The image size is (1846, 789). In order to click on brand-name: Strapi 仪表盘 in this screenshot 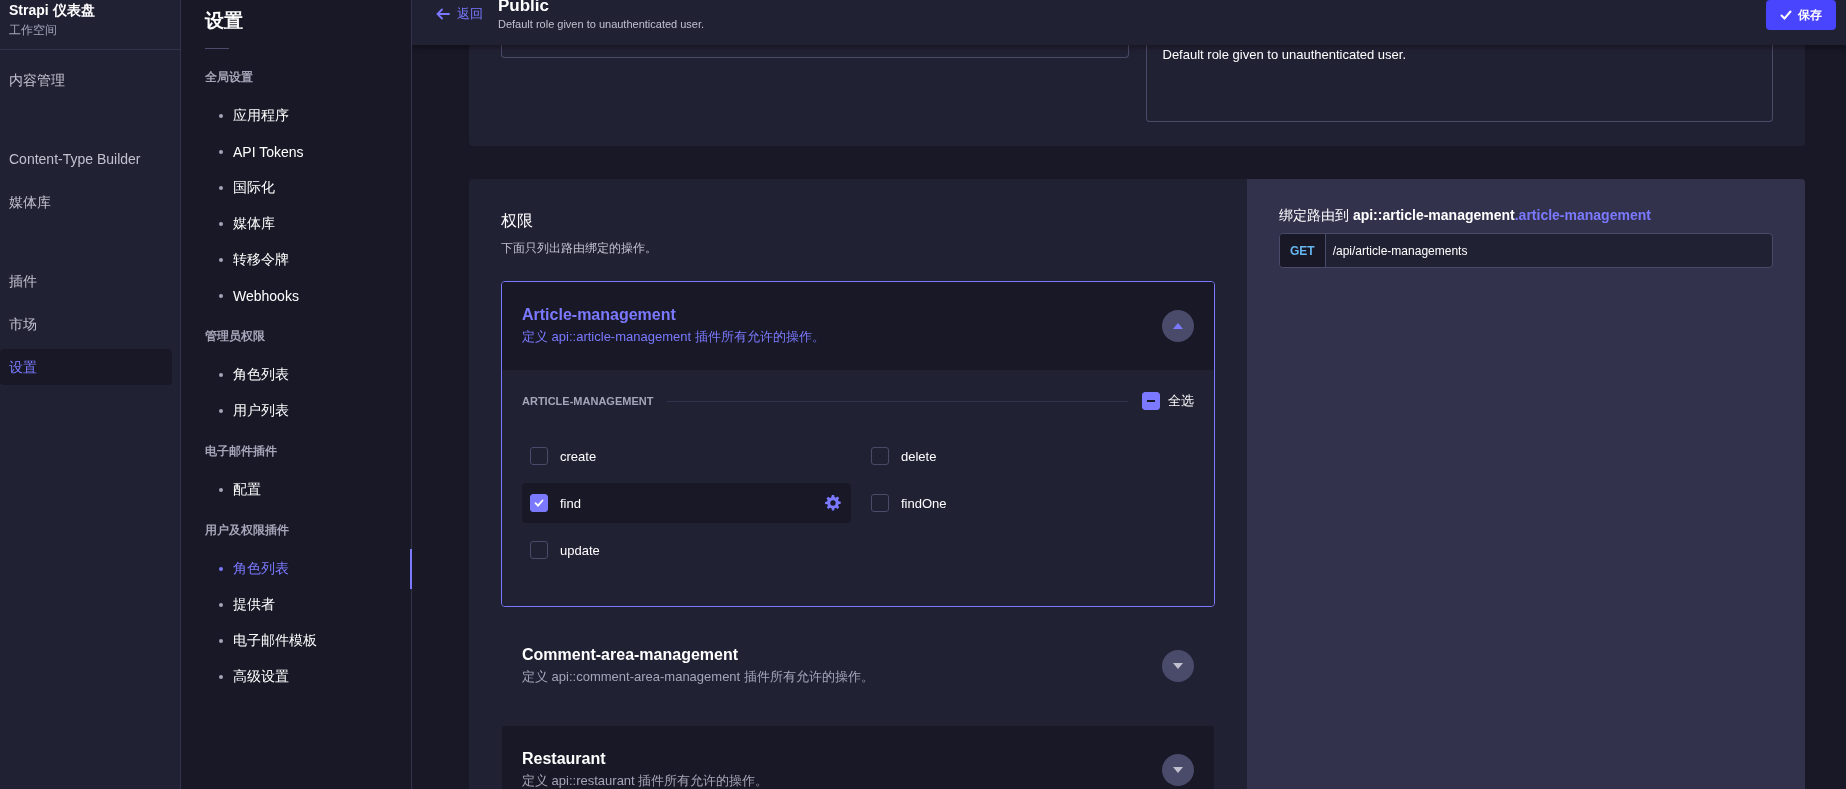, I will do `click(52, 11)`.